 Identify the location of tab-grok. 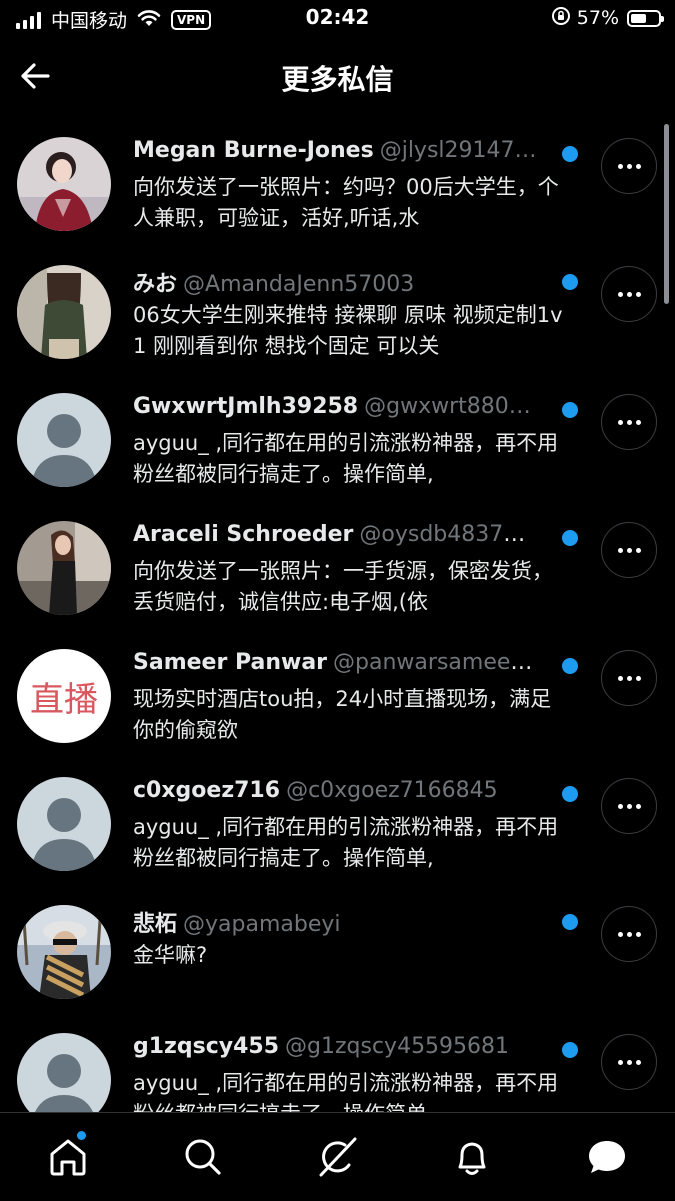
(337, 1157).